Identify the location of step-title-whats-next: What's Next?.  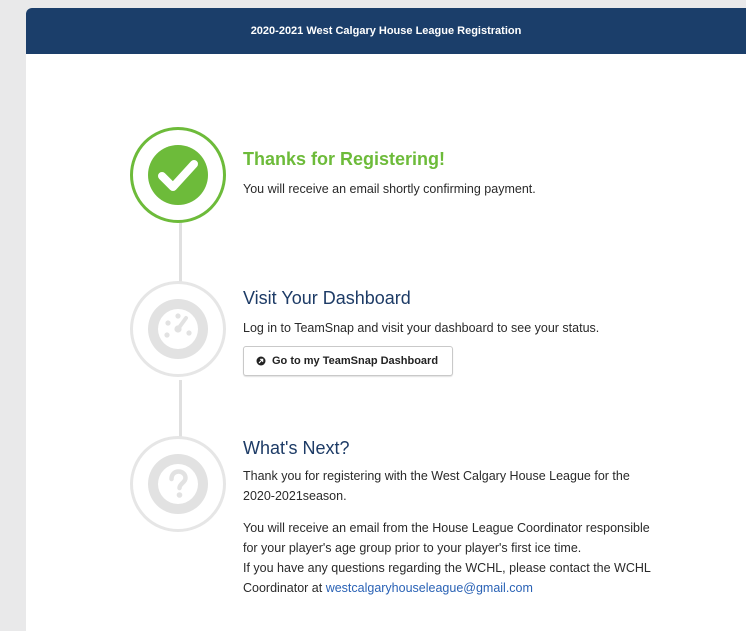
(296, 448).